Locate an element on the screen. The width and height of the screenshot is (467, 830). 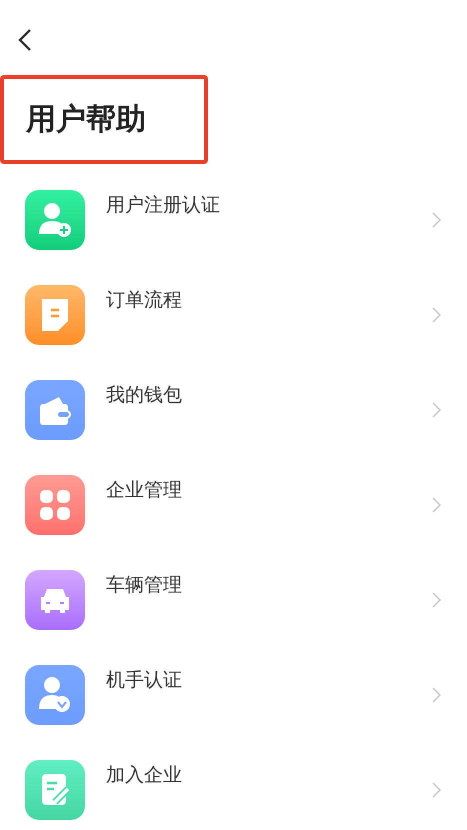
item-label: 用户注册认证 is located at coordinates (163, 206).